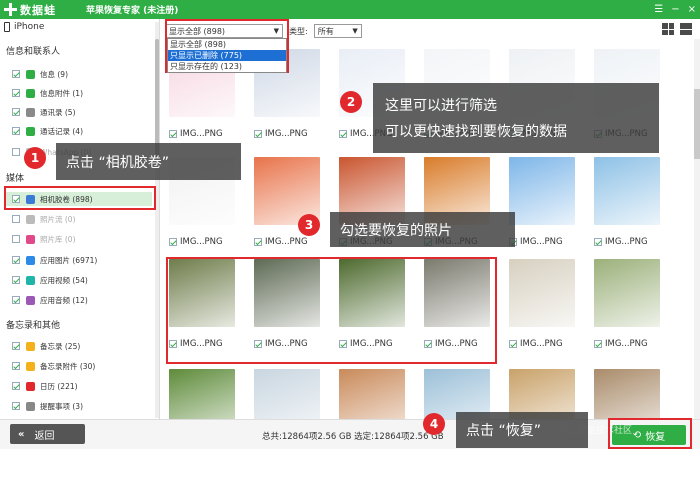  I want to click on grid-view-icon, so click(668, 29).